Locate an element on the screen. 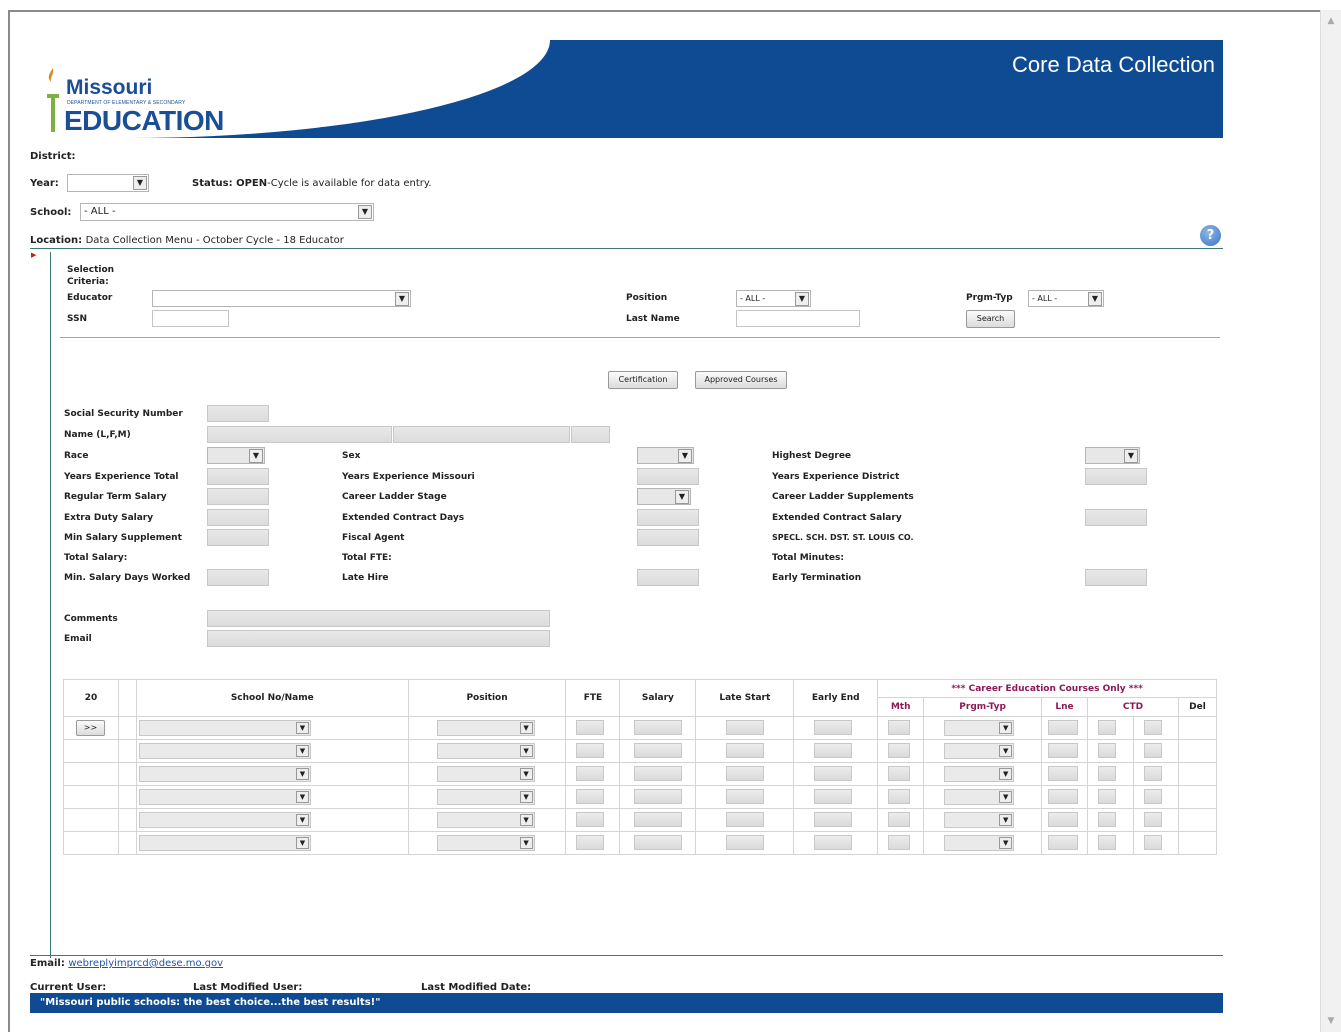 This screenshot has width=1341, height=1032. middle-initial-field is located at coordinates (590, 434).